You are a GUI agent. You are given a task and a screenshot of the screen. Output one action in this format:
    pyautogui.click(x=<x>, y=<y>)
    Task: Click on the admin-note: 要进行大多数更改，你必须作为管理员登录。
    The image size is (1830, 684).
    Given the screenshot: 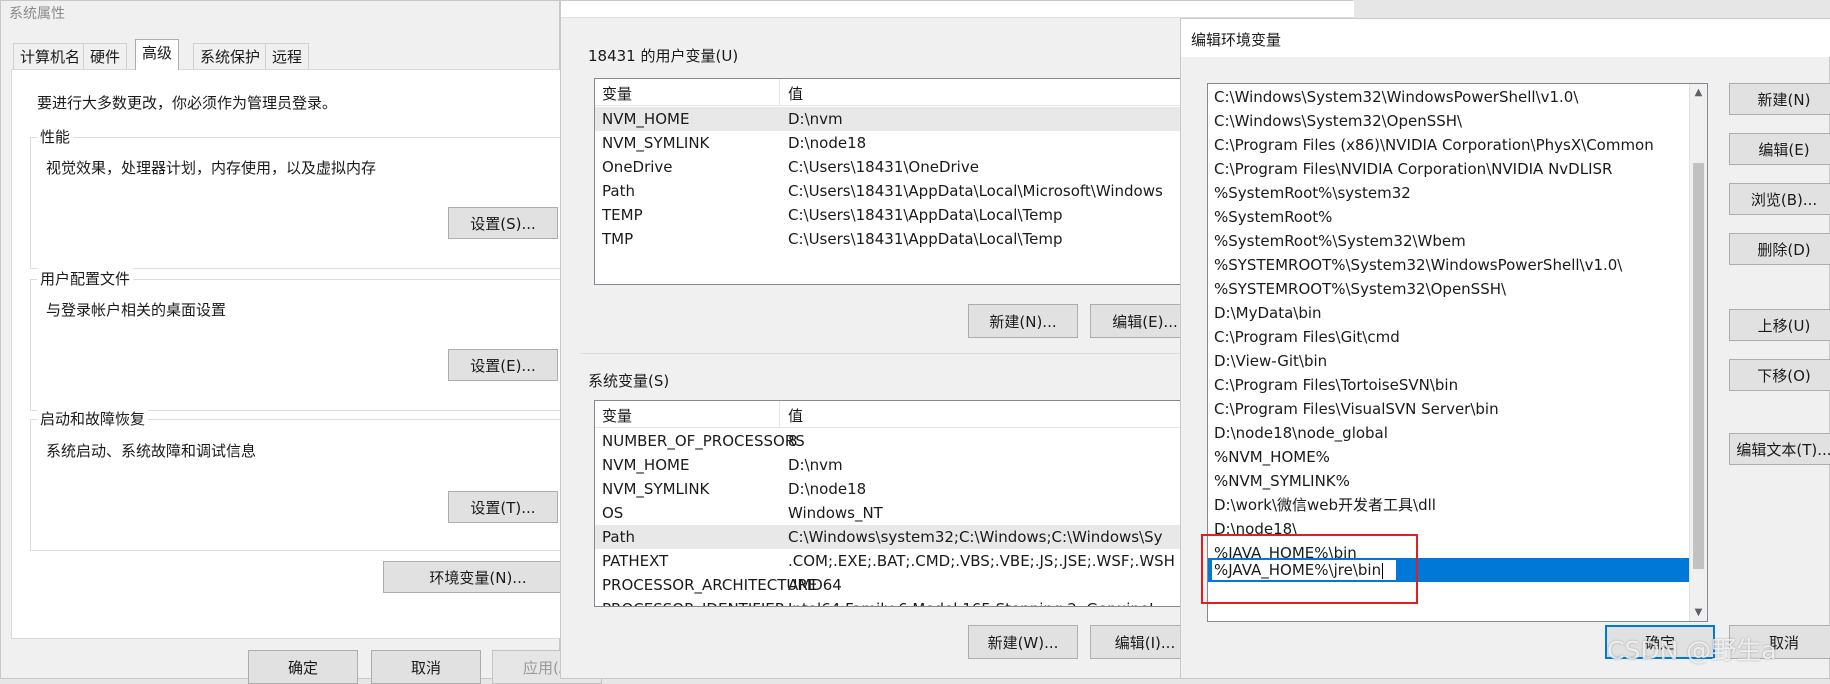 What is the action you would take?
    pyautogui.click(x=187, y=103)
    